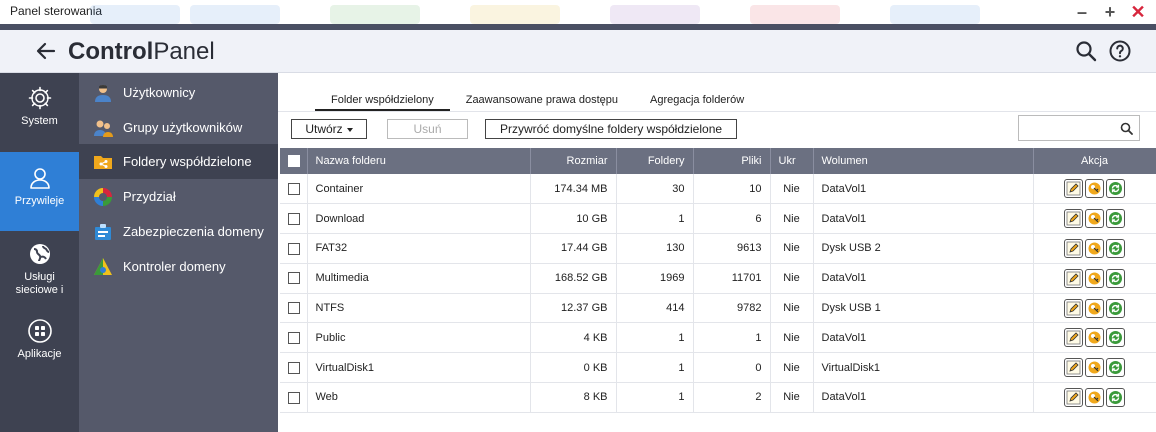 This screenshot has height=432, width=1156. Describe the element at coordinates (611, 129) in the screenshot. I see `restore-default-folders-button: Przywróć domyślne foldery współdzielone` at that location.